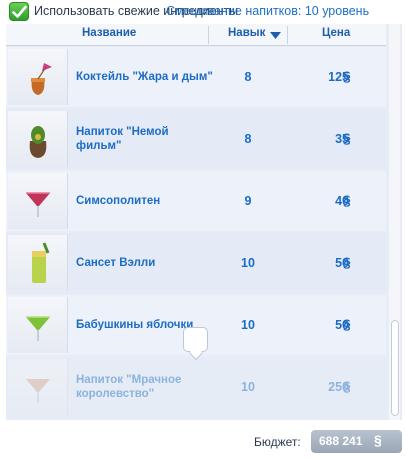  I want to click on header-skill: Навык, so click(246, 33).